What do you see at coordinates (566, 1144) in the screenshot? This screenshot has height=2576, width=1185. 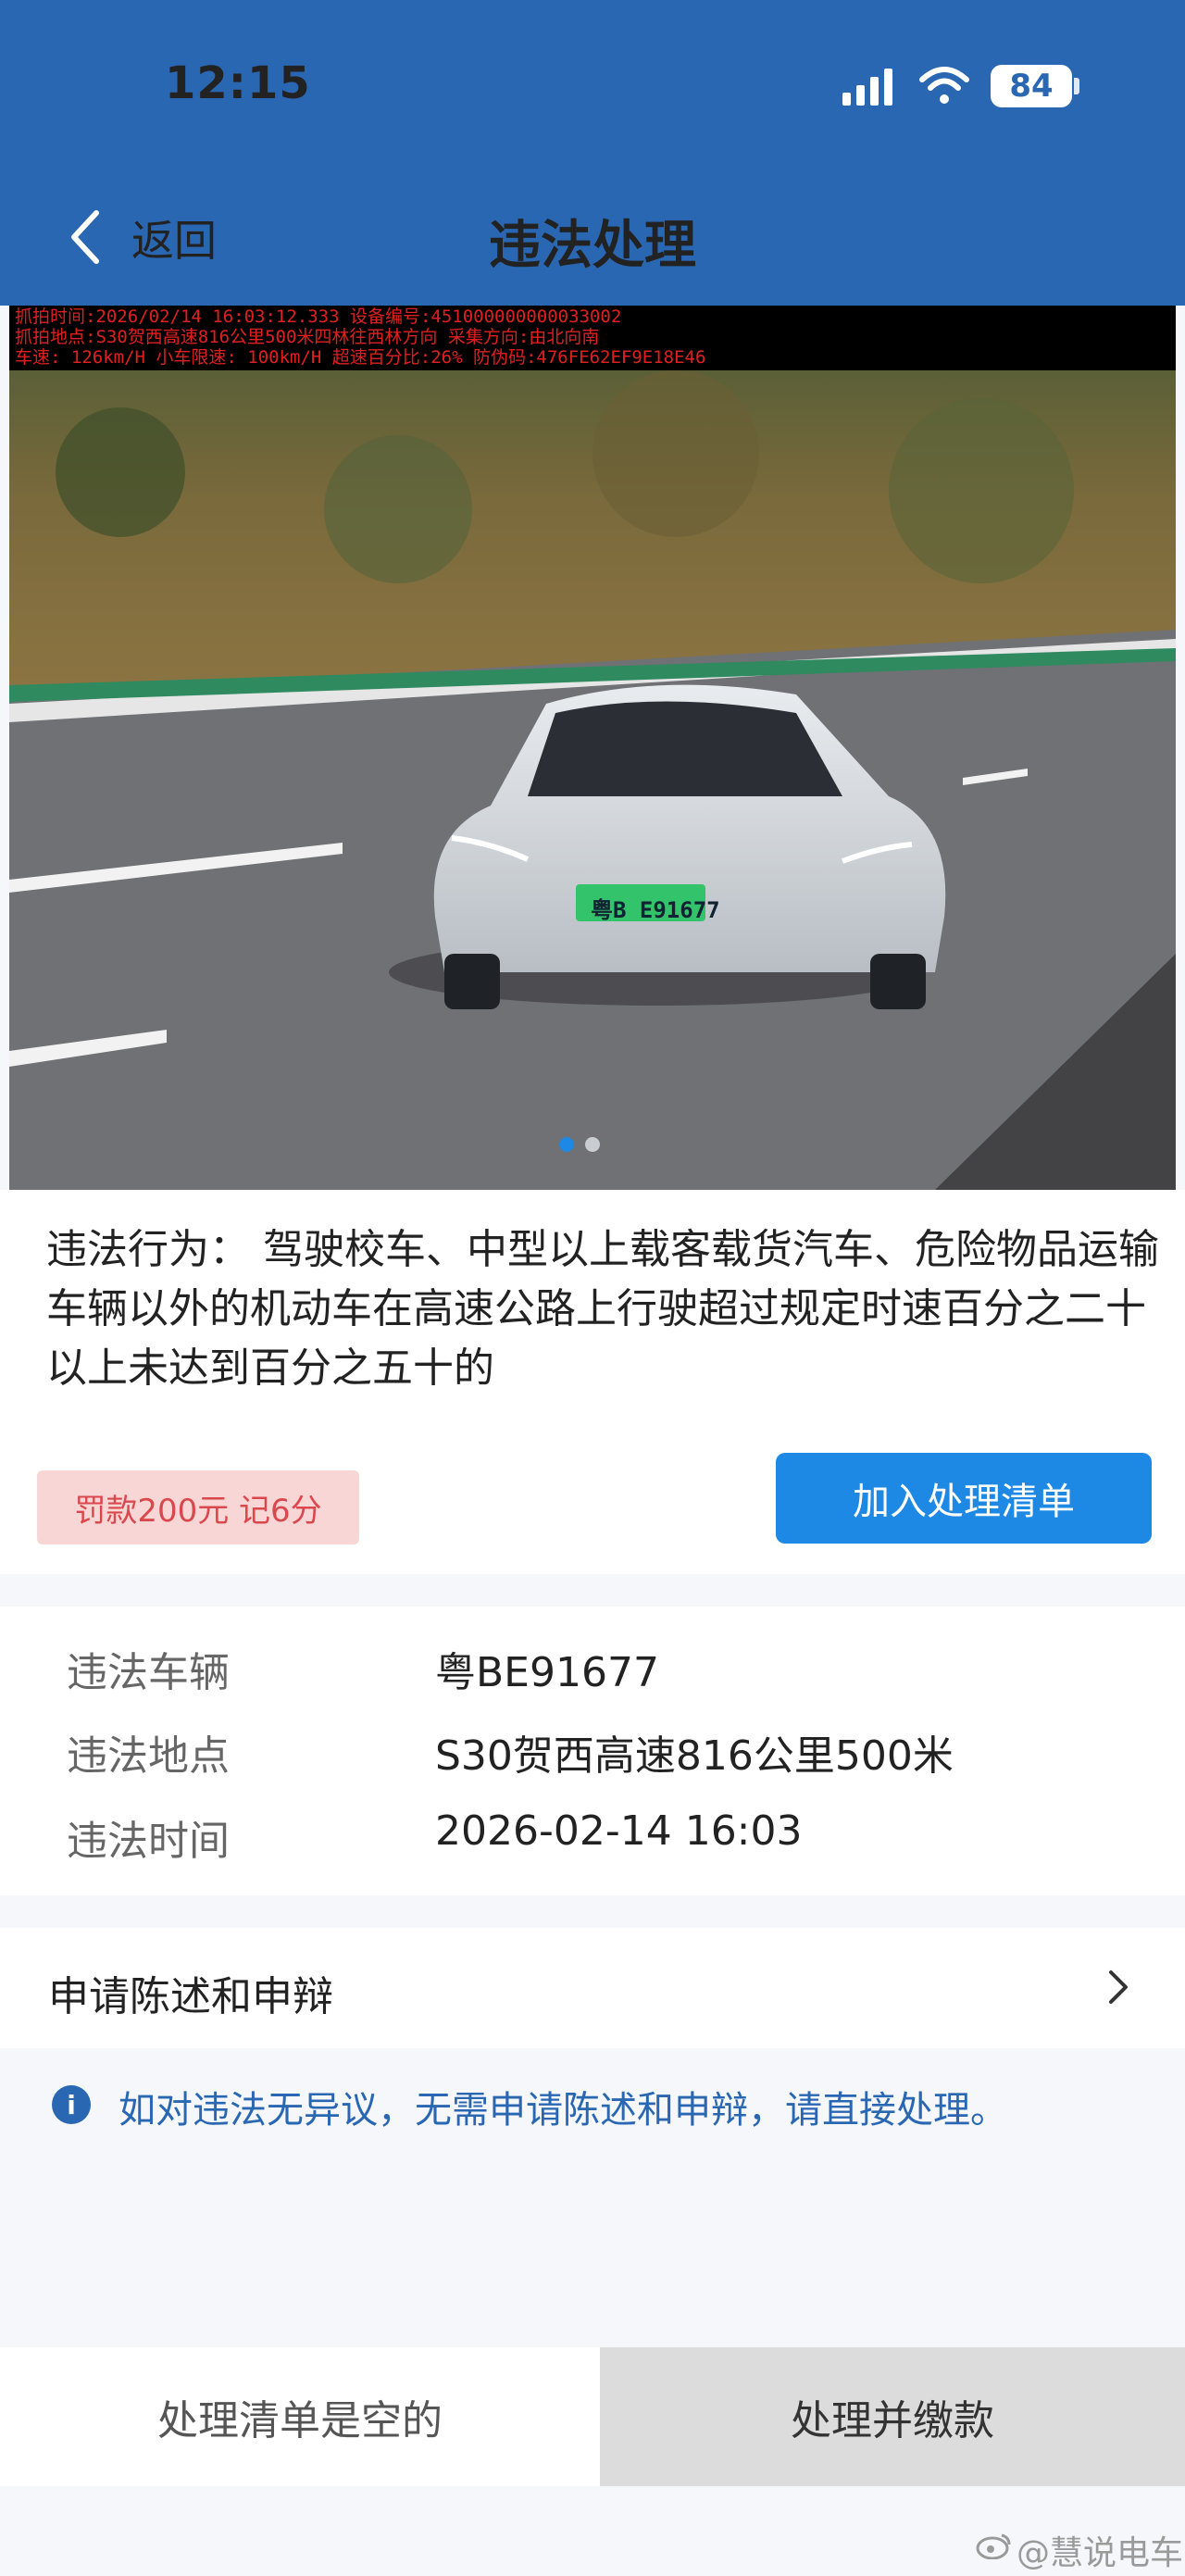 I see `carousel-dot-active` at bounding box center [566, 1144].